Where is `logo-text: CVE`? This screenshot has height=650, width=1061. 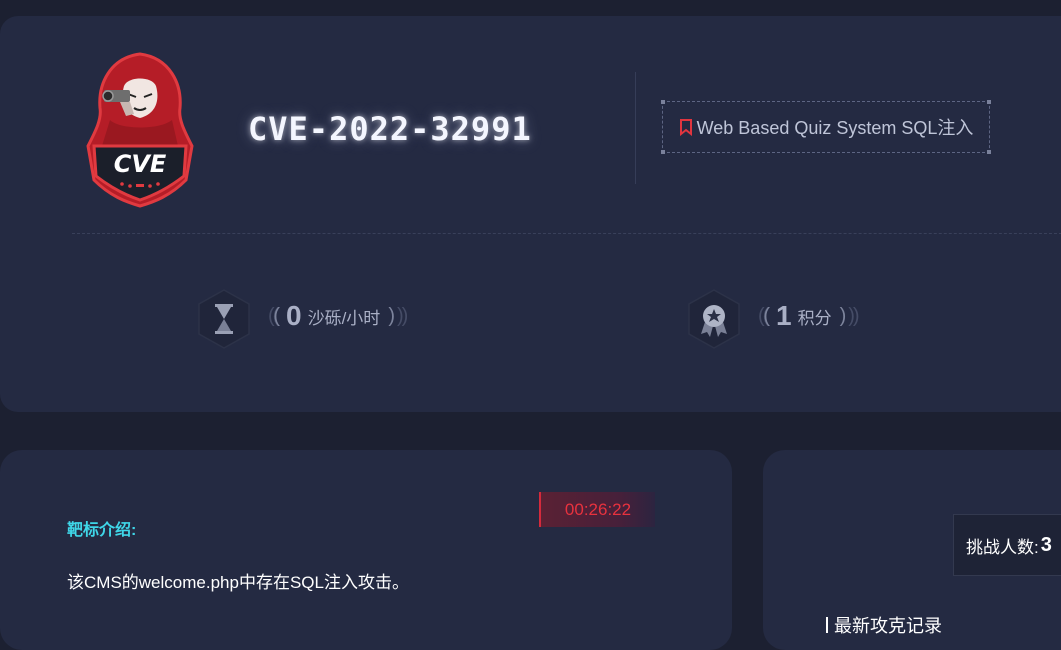 logo-text: CVE is located at coordinates (140, 164).